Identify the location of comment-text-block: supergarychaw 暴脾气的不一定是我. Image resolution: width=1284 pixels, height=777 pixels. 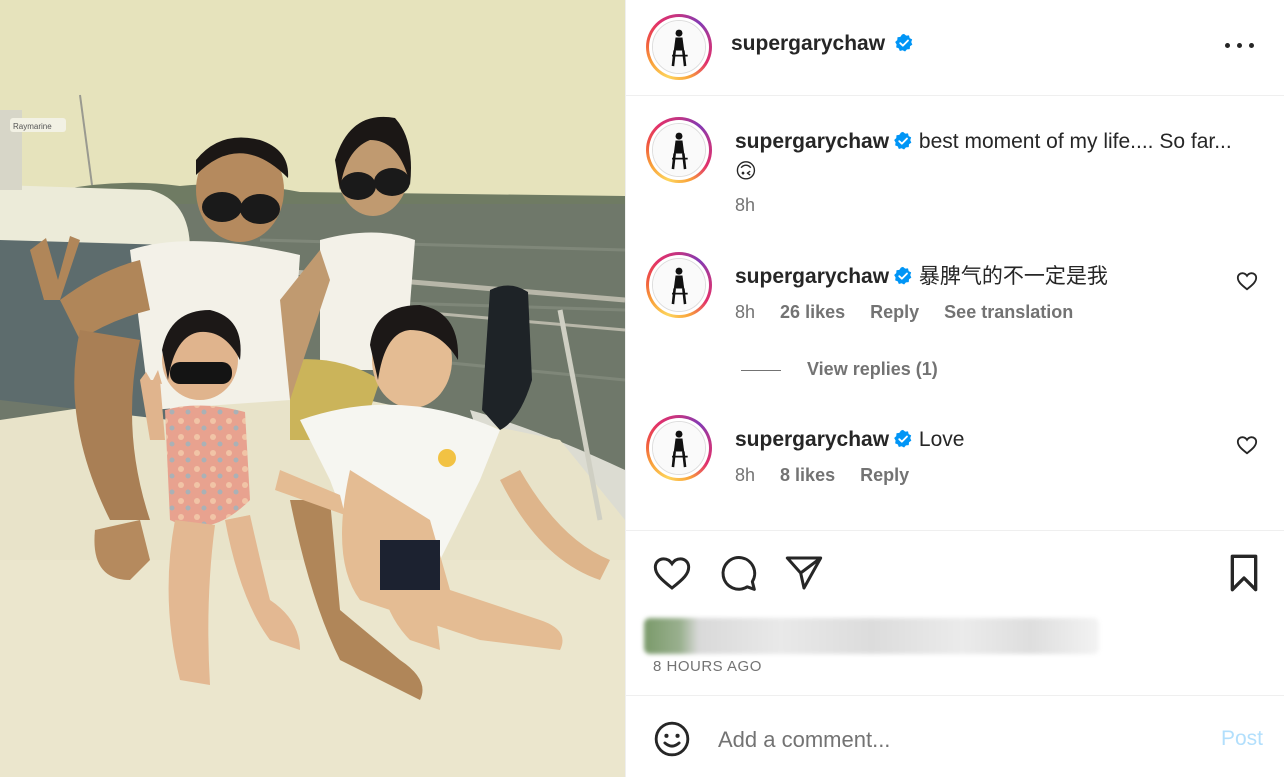
(985, 277).